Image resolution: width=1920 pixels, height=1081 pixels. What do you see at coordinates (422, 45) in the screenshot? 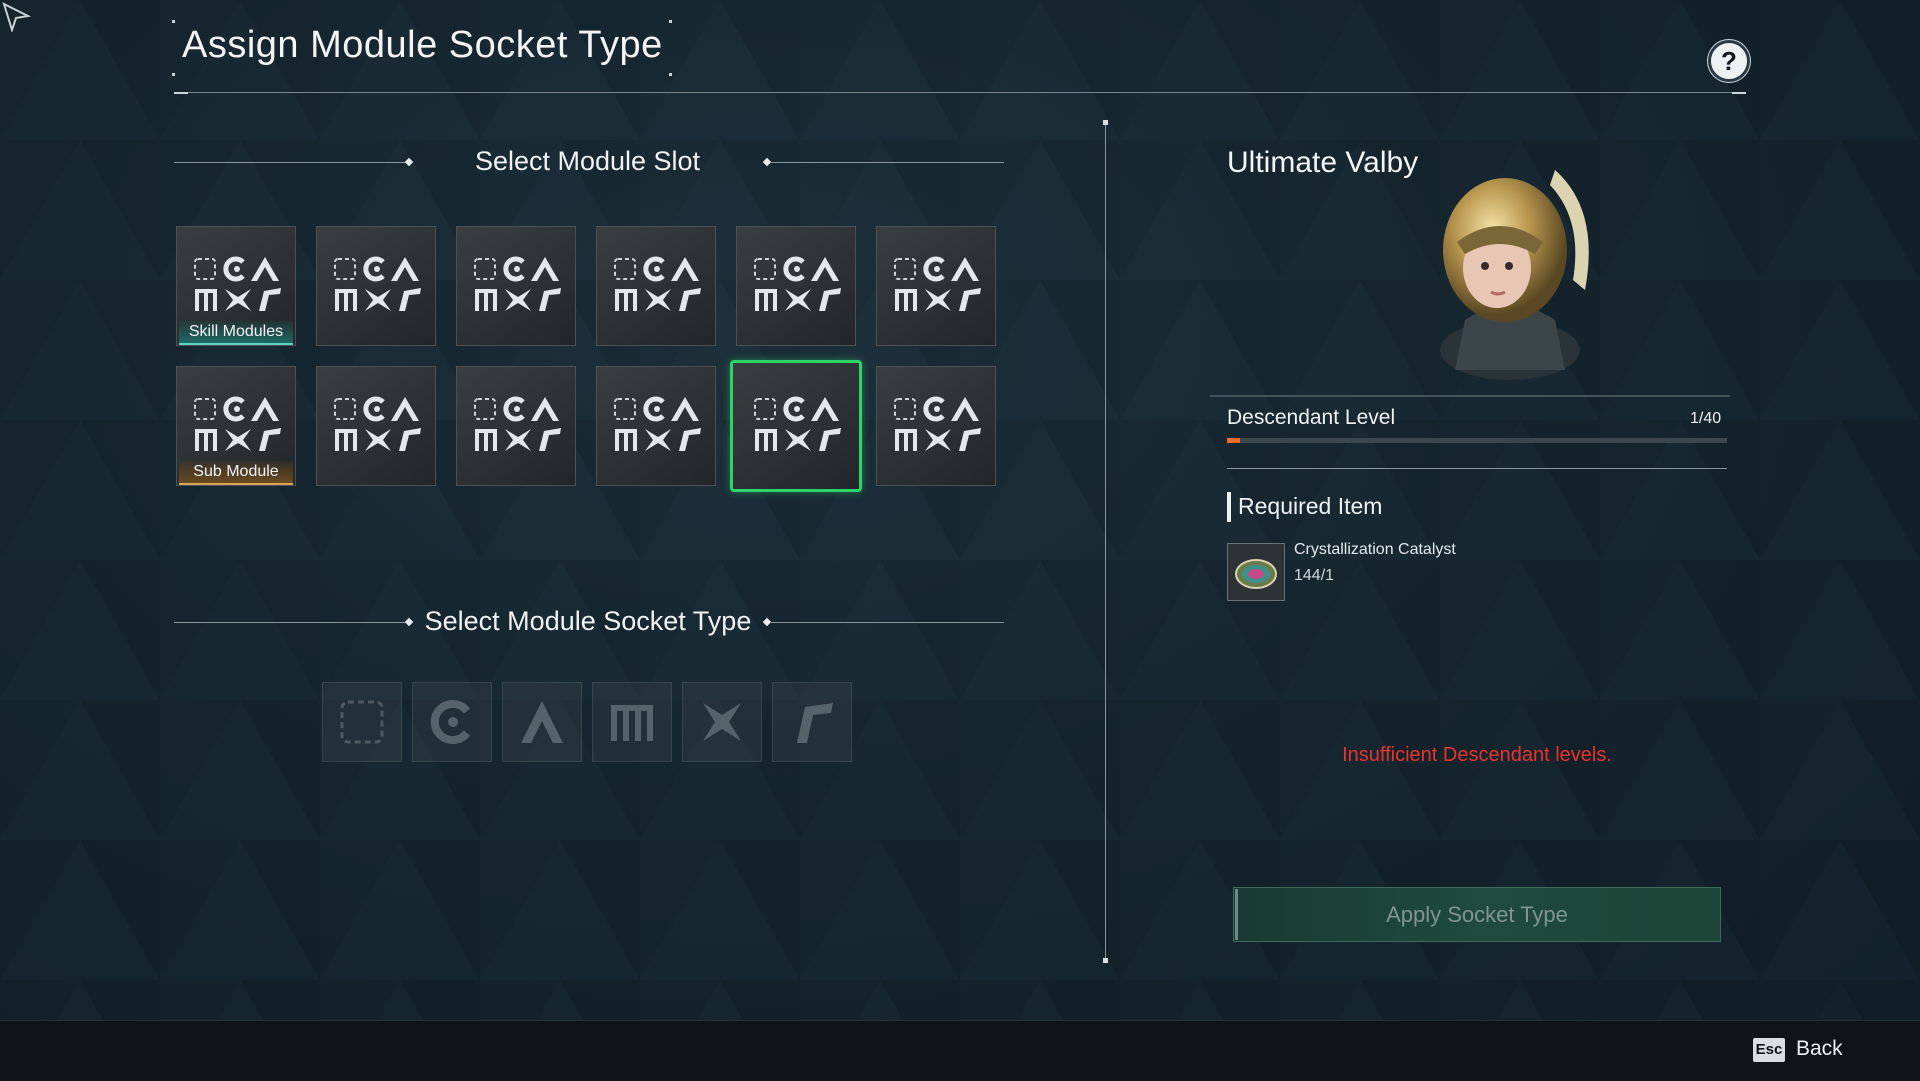
I see `page-title: Assign Module Socket Type` at bounding box center [422, 45].